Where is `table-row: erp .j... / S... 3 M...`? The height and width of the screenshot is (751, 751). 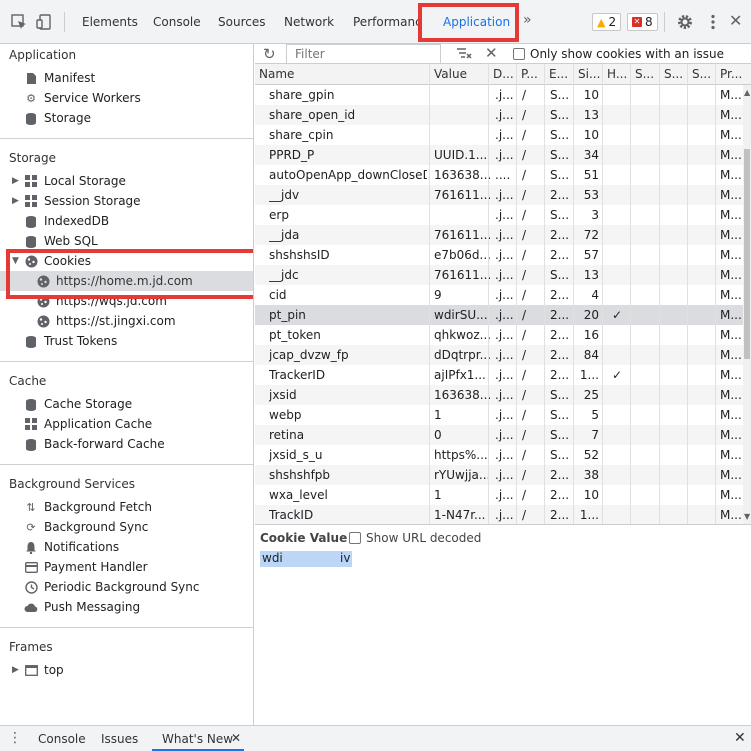
table-row: erp .j... / S... 3 M... is located at coordinates (499, 215).